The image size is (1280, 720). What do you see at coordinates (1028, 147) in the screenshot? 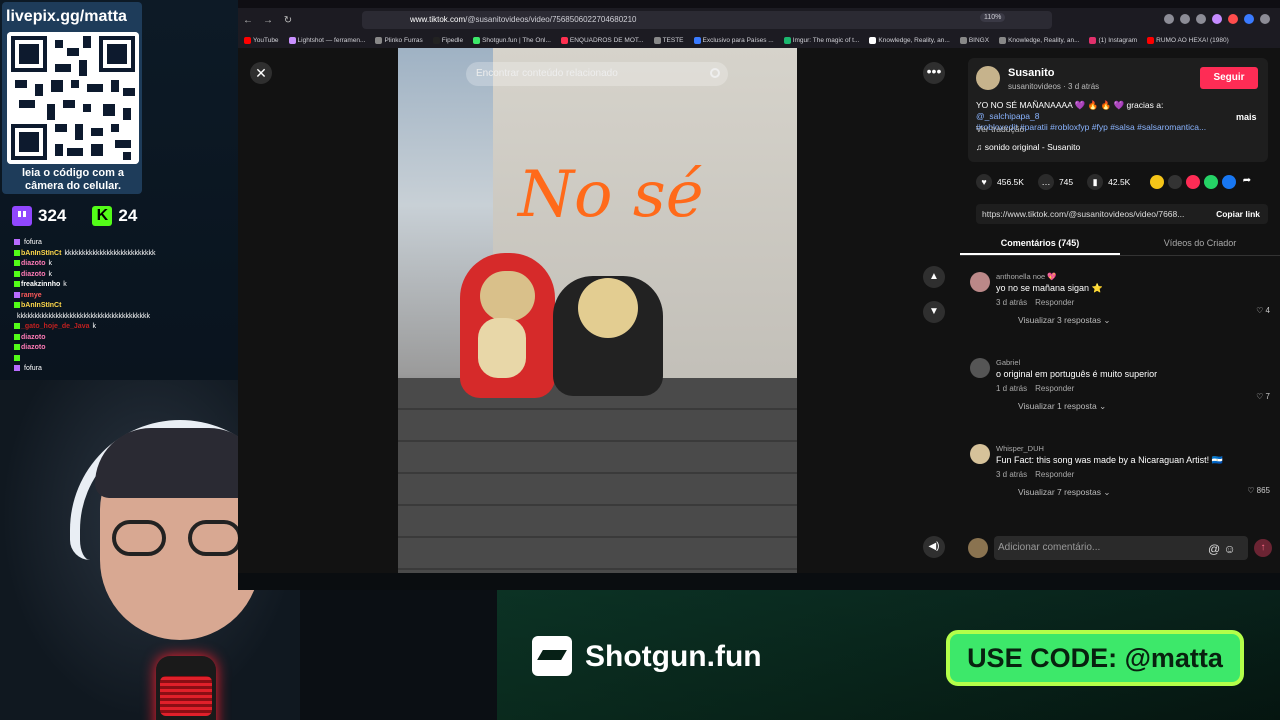
I see `sound-link: ♫ sonido original - Susanito` at bounding box center [1028, 147].